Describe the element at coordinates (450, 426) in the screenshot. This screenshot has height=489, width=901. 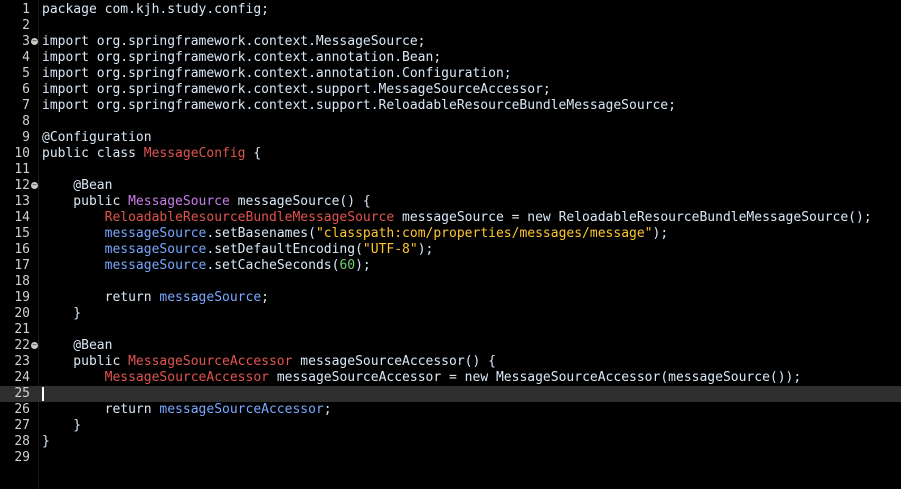
I see `code-line: 27 }` at that location.